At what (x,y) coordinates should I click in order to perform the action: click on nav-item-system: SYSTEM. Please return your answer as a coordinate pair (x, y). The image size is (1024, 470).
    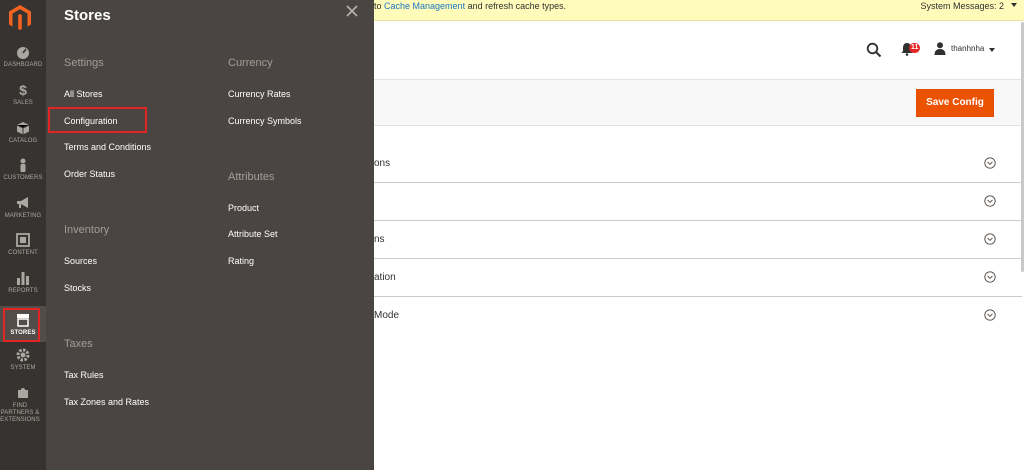
    Looking at the image, I should click on (23, 366).